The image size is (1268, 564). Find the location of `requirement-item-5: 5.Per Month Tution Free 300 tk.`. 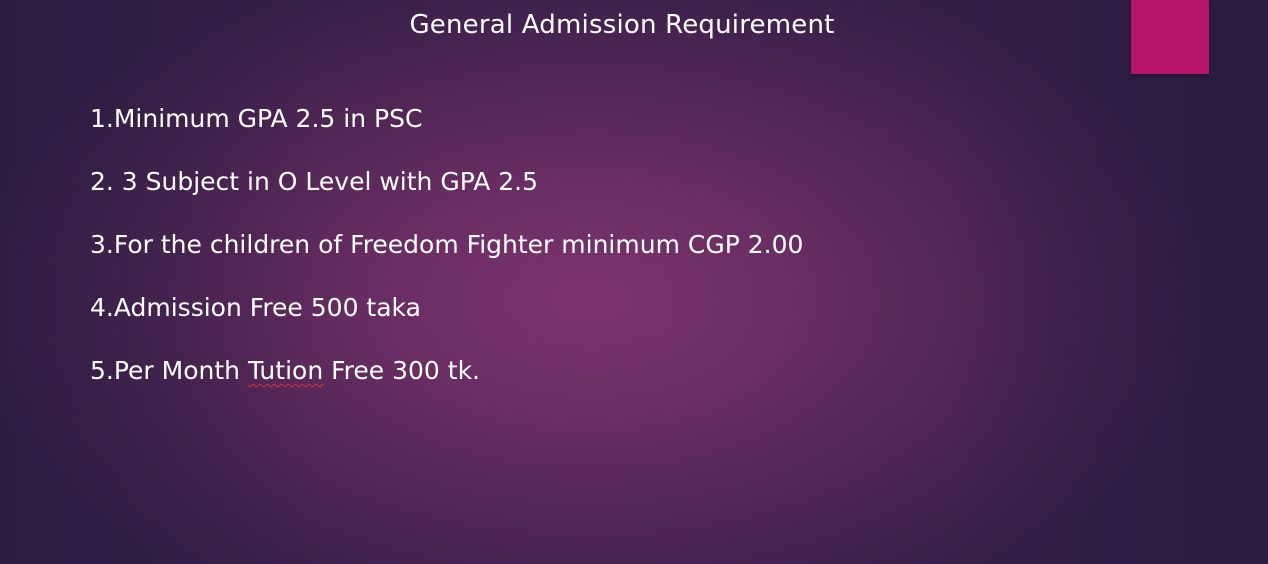

requirement-item-5: 5.Per Month Tution Free 300 tk. is located at coordinates (446, 371).